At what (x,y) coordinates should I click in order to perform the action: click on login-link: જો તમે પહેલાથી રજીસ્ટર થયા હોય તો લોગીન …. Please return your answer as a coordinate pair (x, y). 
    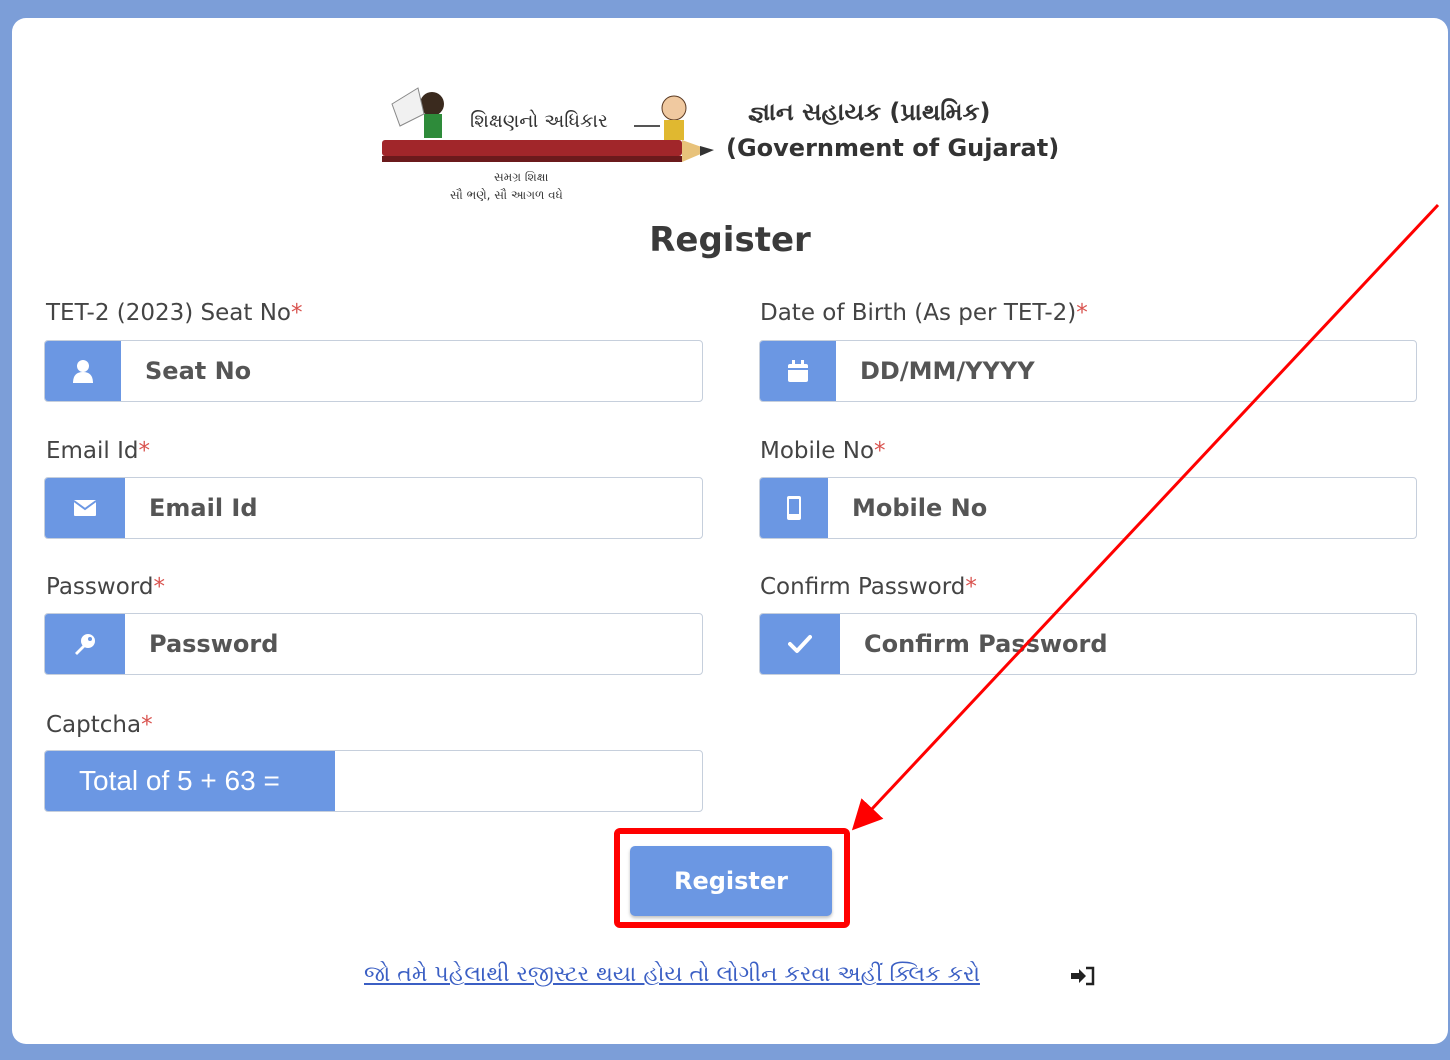
    Looking at the image, I should click on (672, 974).